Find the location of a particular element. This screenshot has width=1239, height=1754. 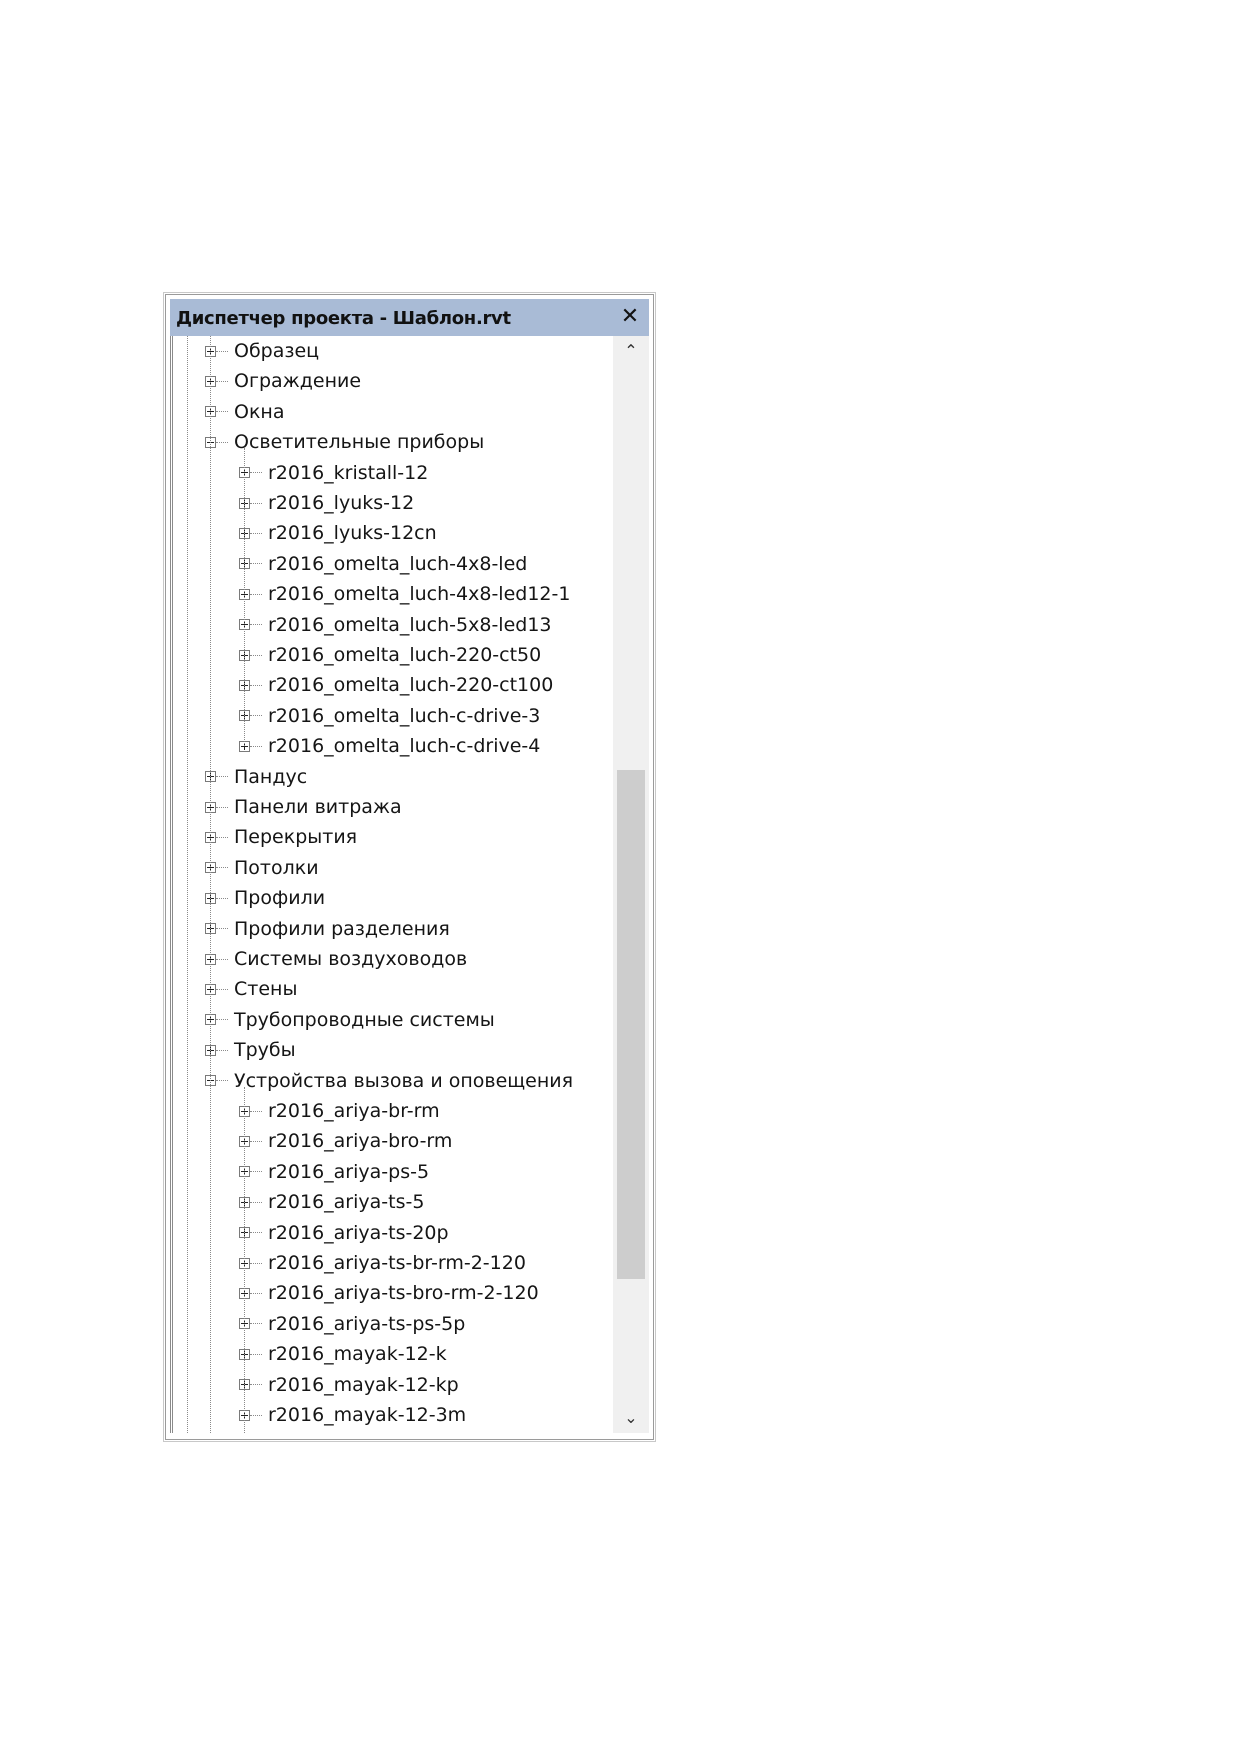

tree-category: Перекрытия is located at coordinates (281, 837).